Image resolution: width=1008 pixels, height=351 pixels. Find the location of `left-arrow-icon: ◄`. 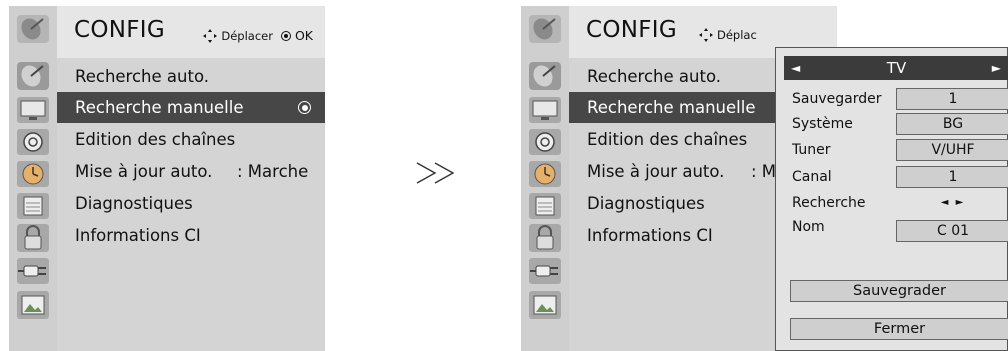

left-arrow-icon: ◄ is located at coordinates (795, 68).